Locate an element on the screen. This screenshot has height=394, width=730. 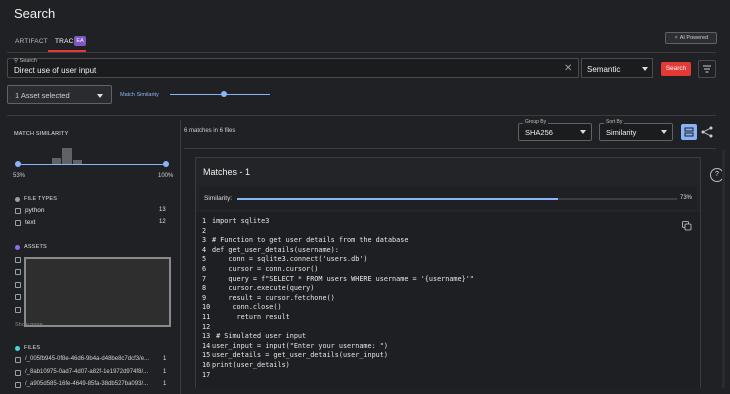
copy-button is located at coordinates (687, 226).